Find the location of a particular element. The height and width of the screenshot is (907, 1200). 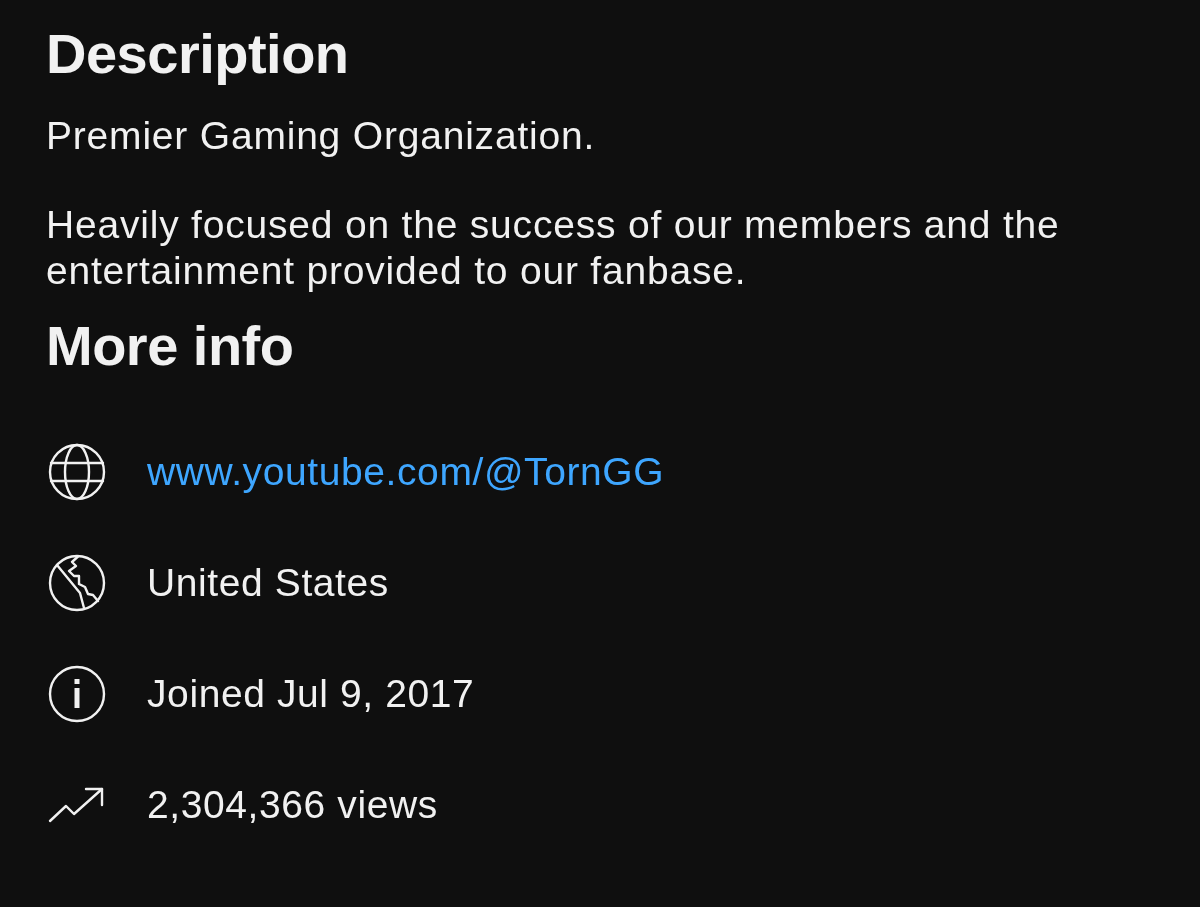

channel-link: www.youtube.com/@TornGG is located at coordinates (406, 471).